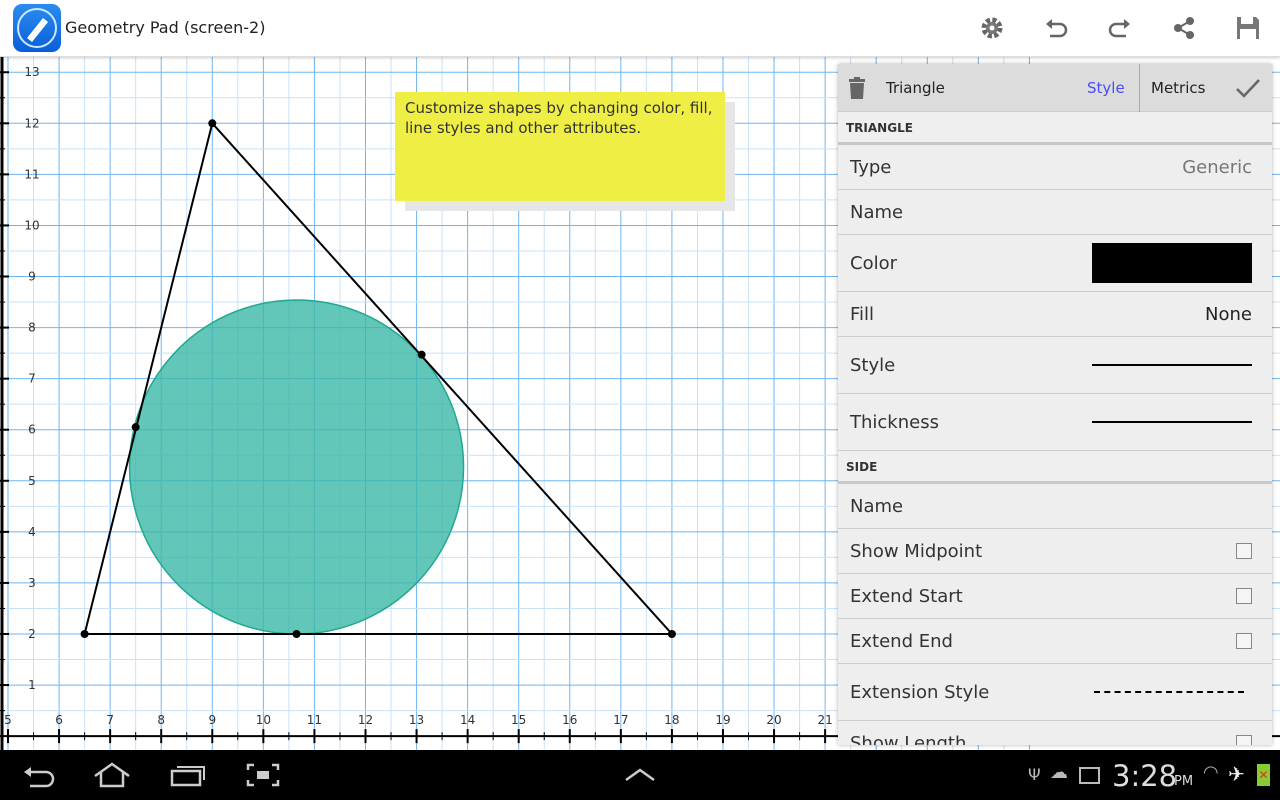 Image resolution: width=1280 pixels, height=800 pixels. Describe the element at coordinates (8, 720) in the screenshot. I see `x-tick-label: 5` at that location.